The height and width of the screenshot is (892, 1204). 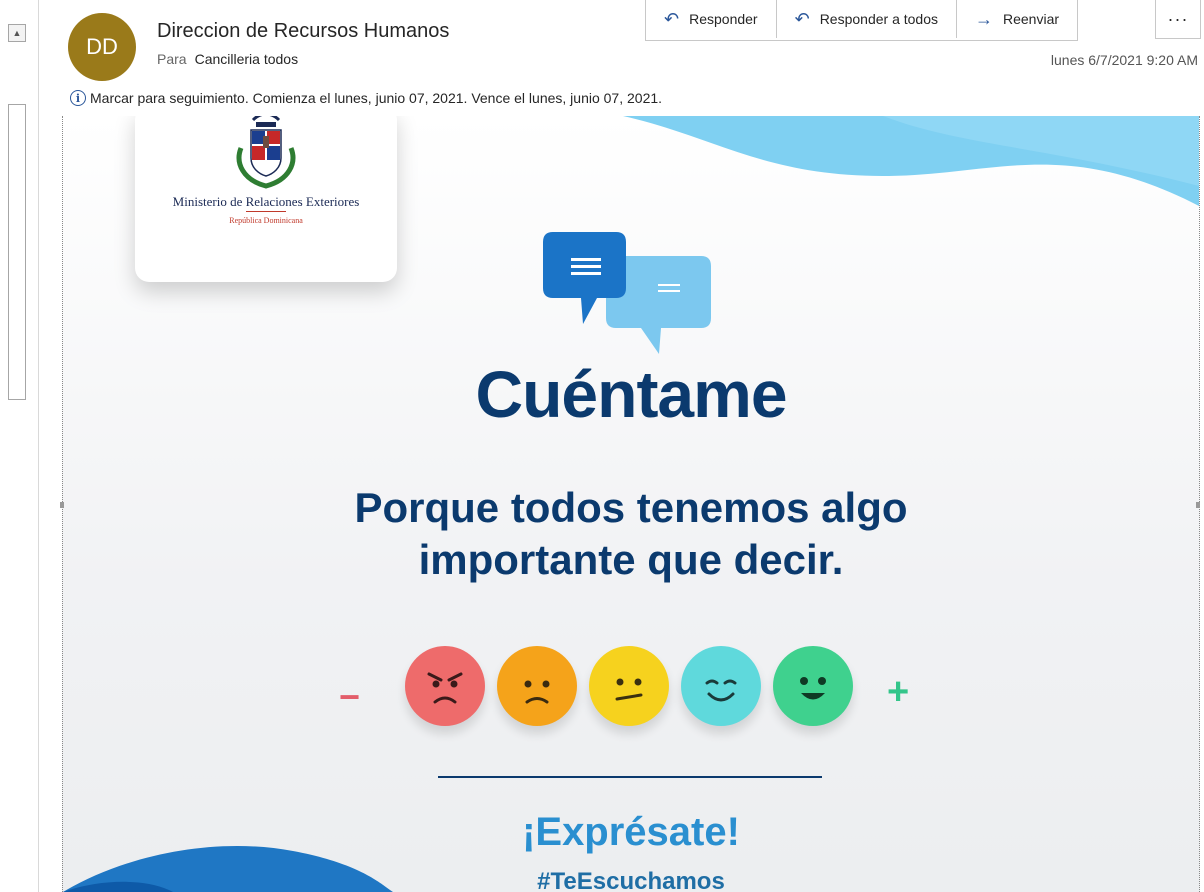 I want to click on subtitle-line-1: Porque todos tenemos algo, so click(x=631, y=507).